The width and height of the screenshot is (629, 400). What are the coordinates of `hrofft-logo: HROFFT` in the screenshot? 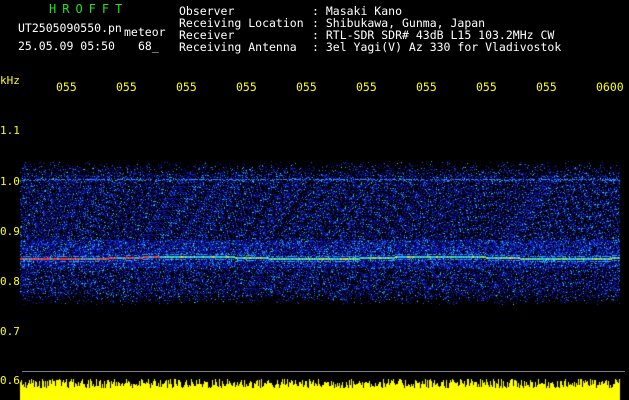 It's located at (89, 9).